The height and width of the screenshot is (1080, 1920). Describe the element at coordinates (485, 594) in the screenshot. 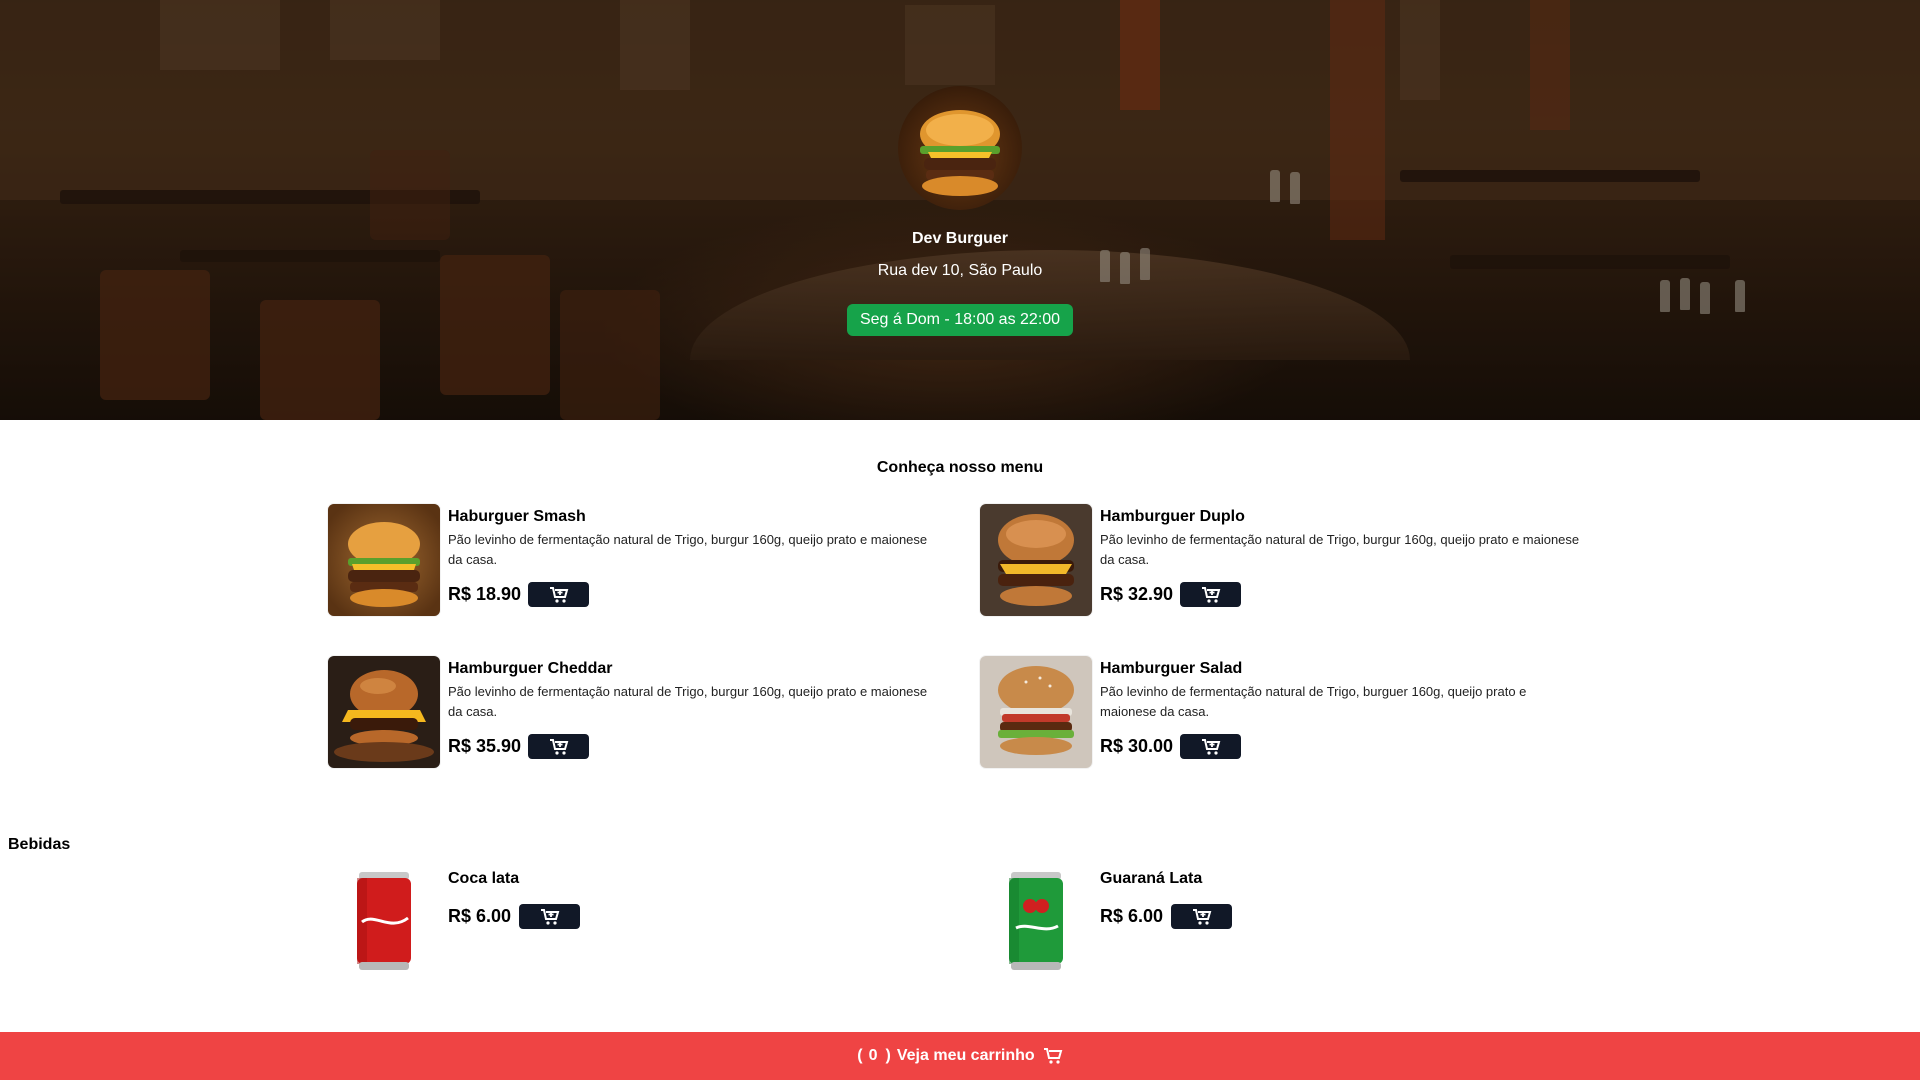

I see `item-price: R$ 18.90` at that location.